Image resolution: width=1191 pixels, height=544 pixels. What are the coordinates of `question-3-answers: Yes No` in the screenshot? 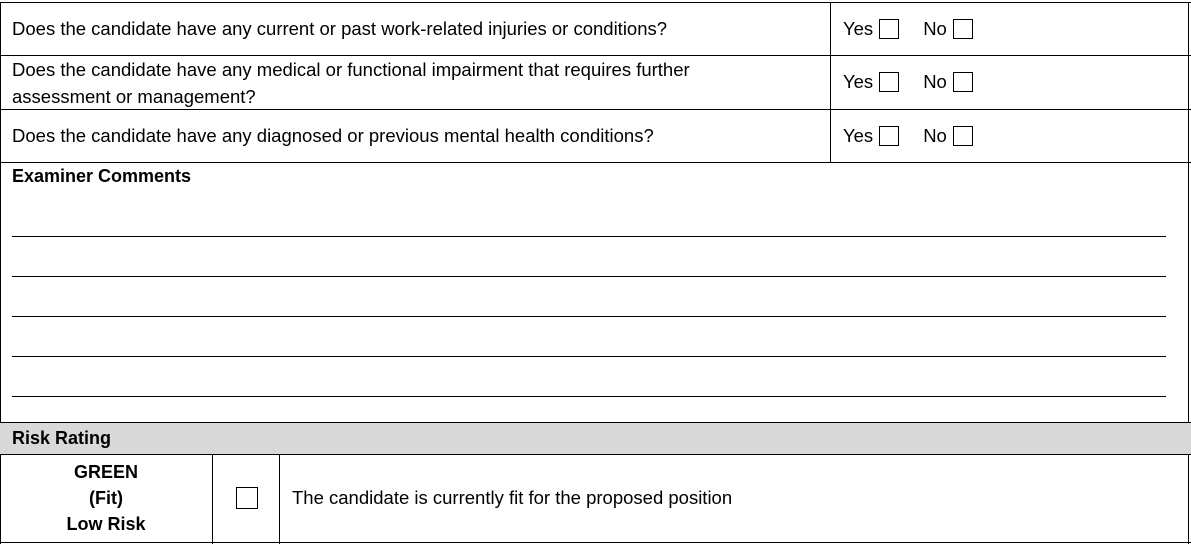 It's located at (908, 136).